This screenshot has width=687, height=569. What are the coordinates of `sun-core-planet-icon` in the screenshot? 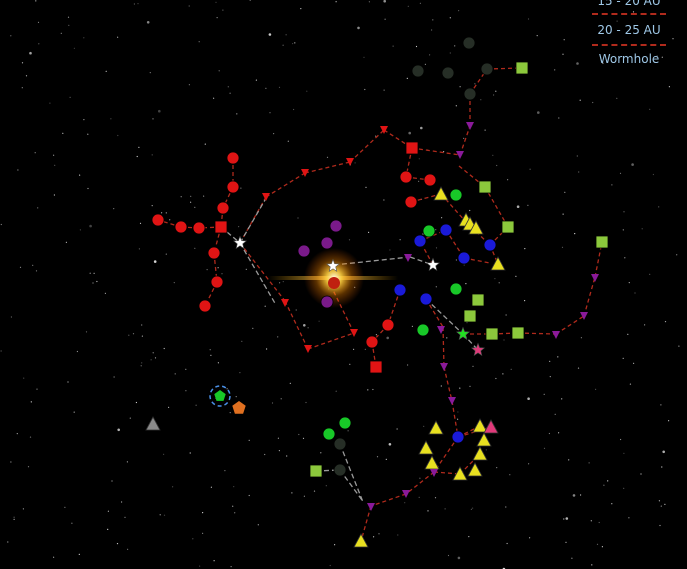 It's located at (334, 283).